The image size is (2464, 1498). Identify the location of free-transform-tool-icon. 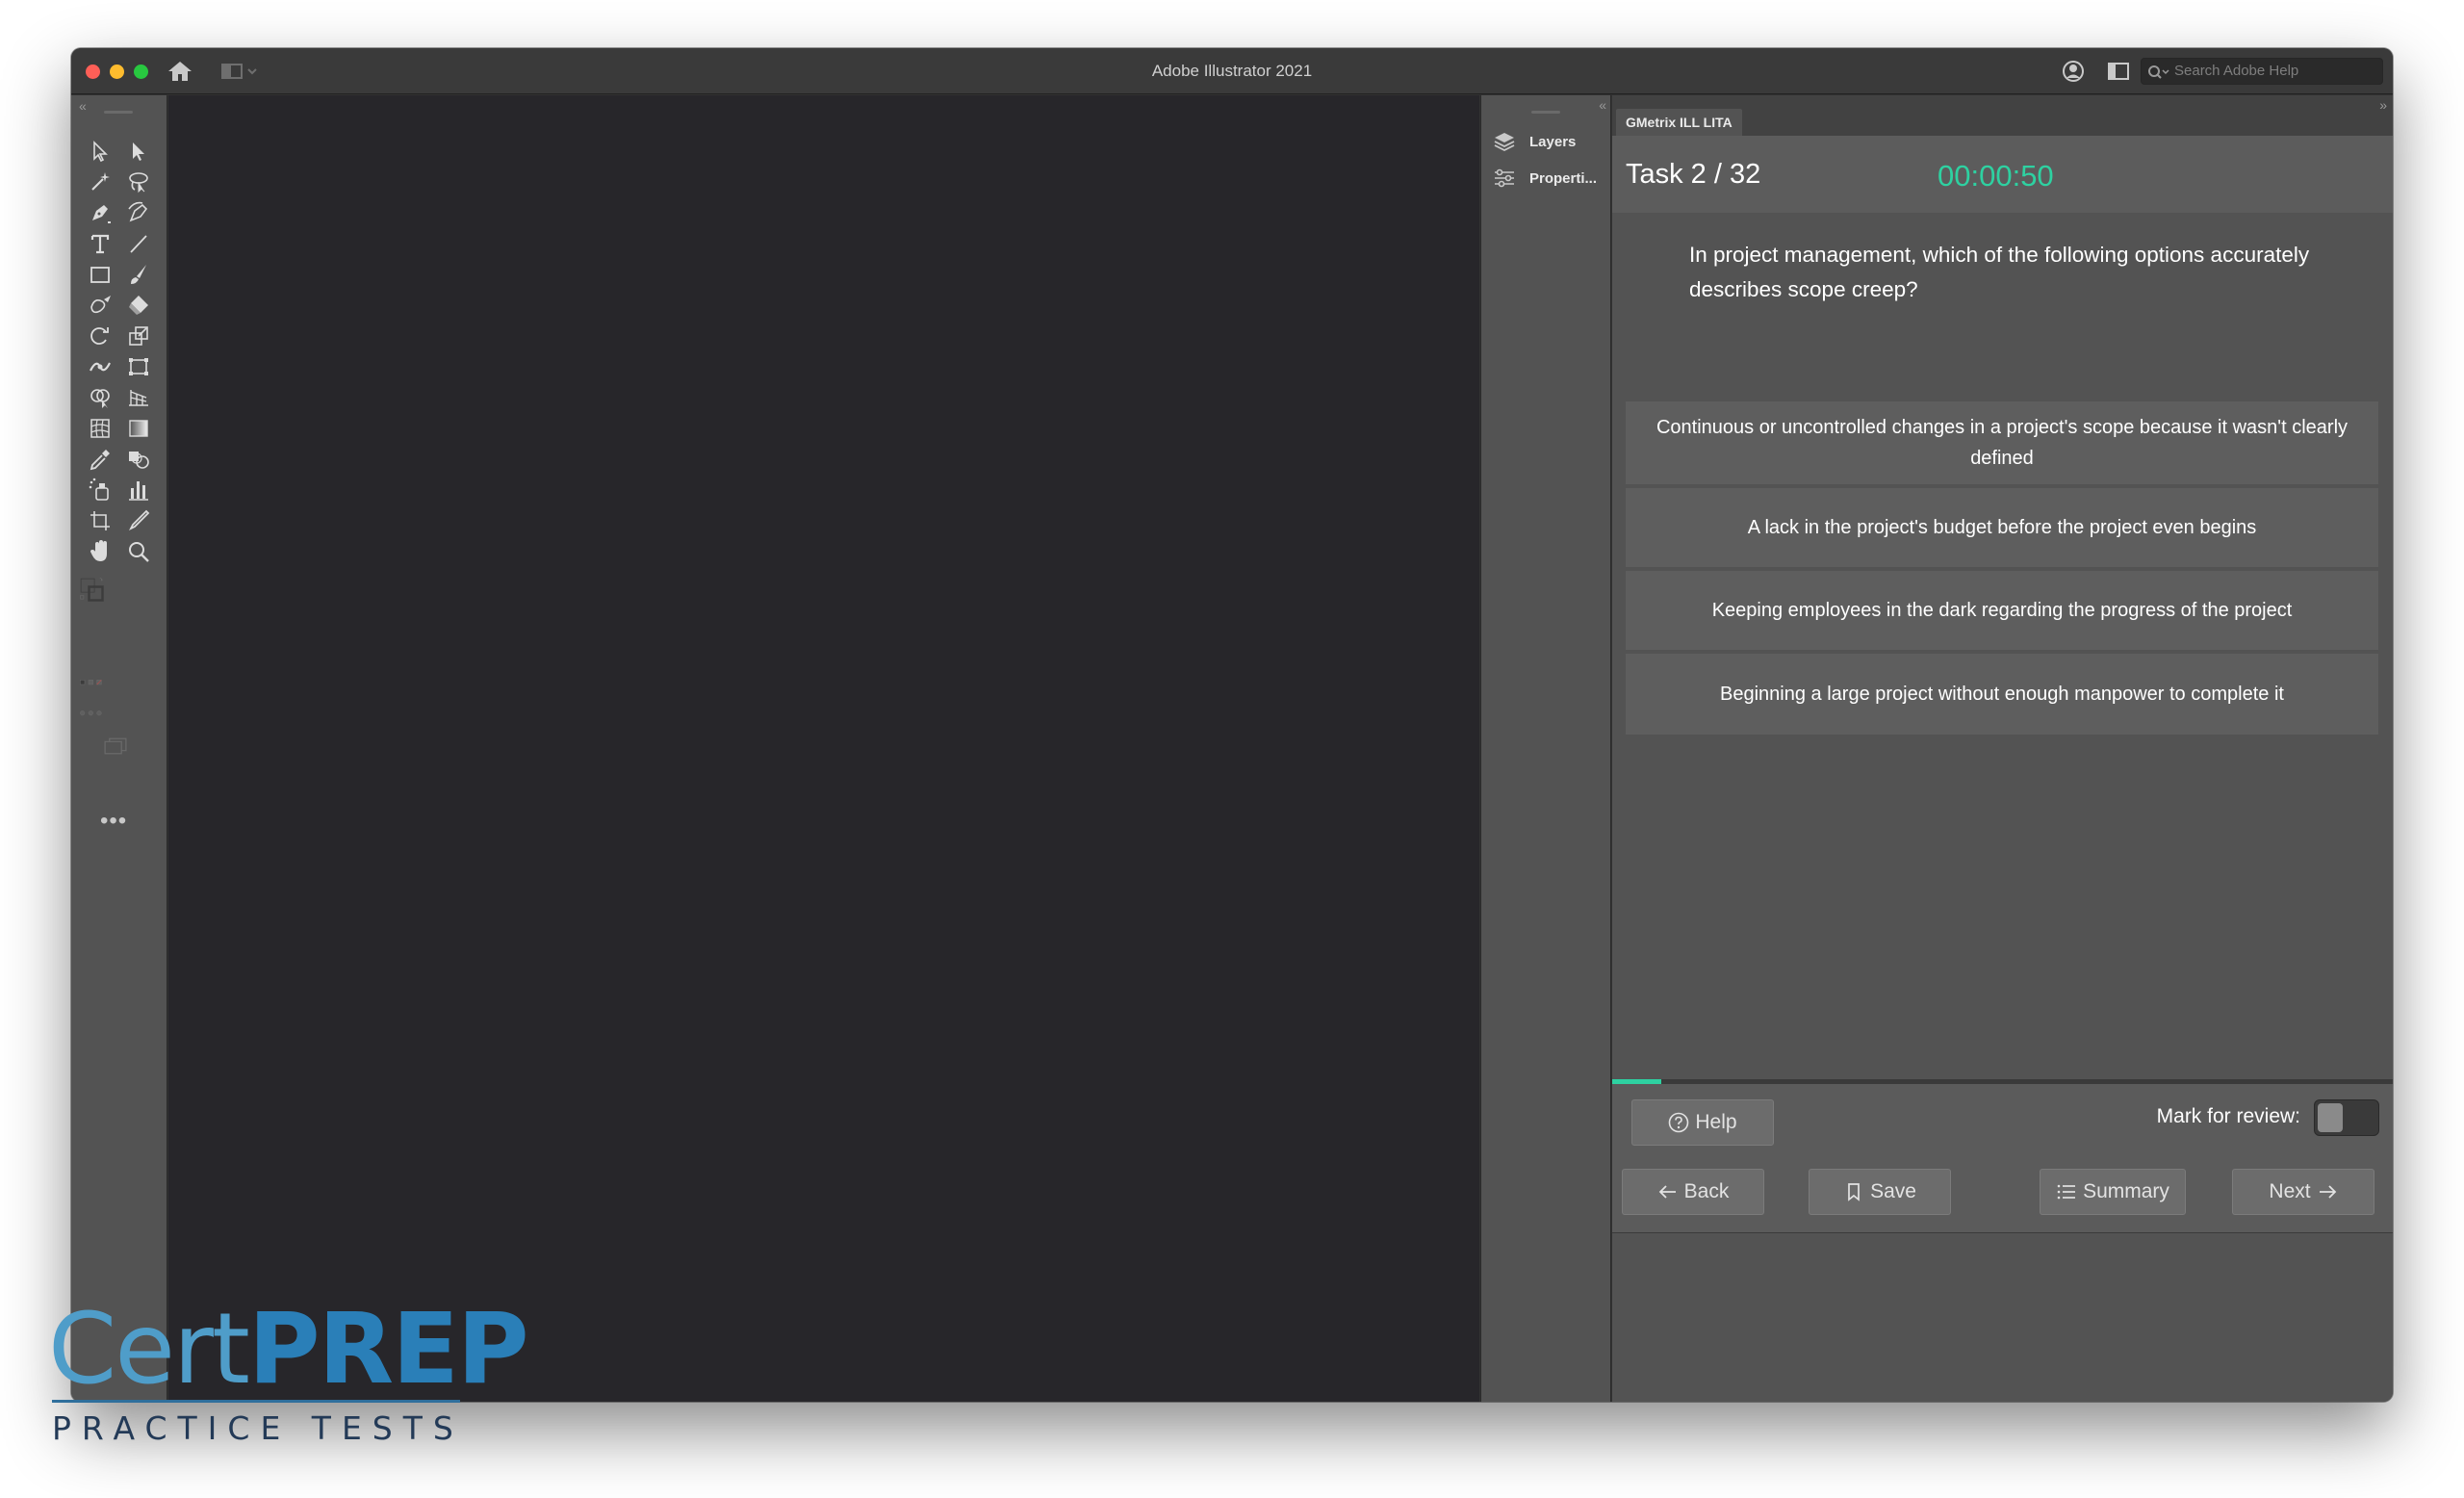
(138, 367).